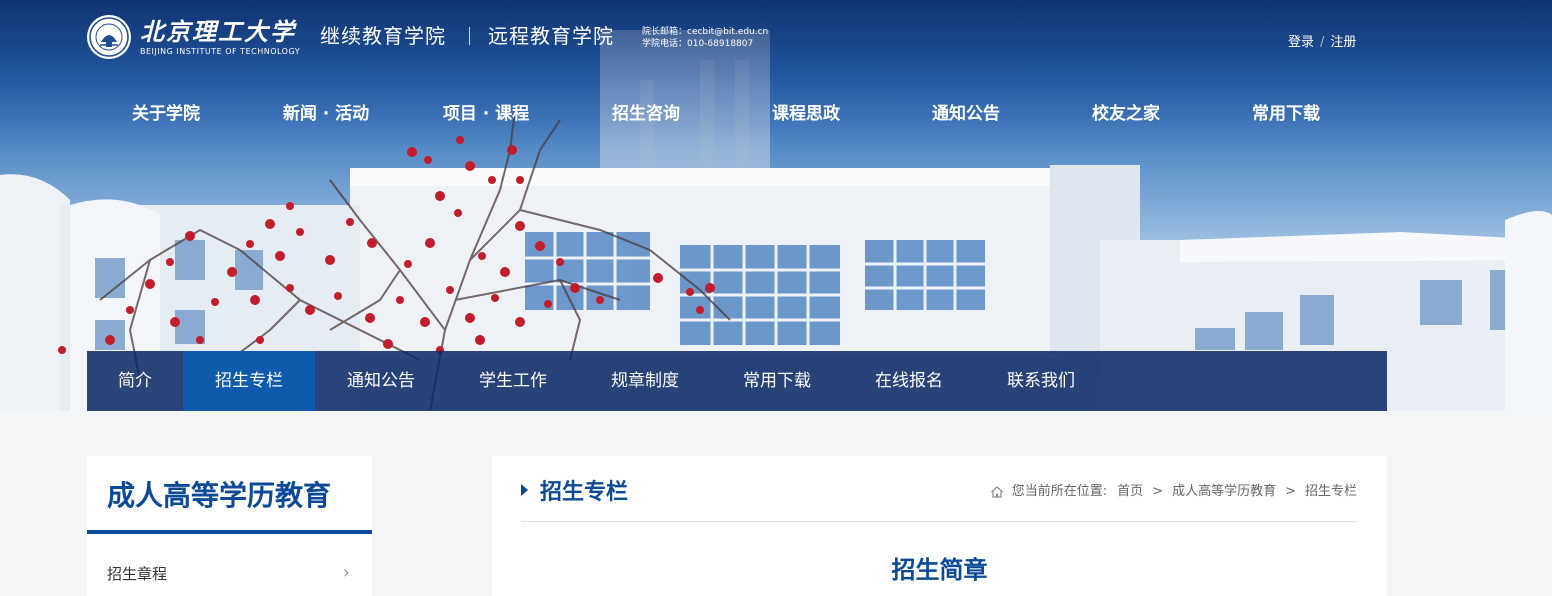 Image resolution: width=1552 pixels, height=596 pixels. I want to click on breadcrumb: 您当前所在位置: 首页 > 成人高等学历教育 > 招生专栏, so click(1173, 492).